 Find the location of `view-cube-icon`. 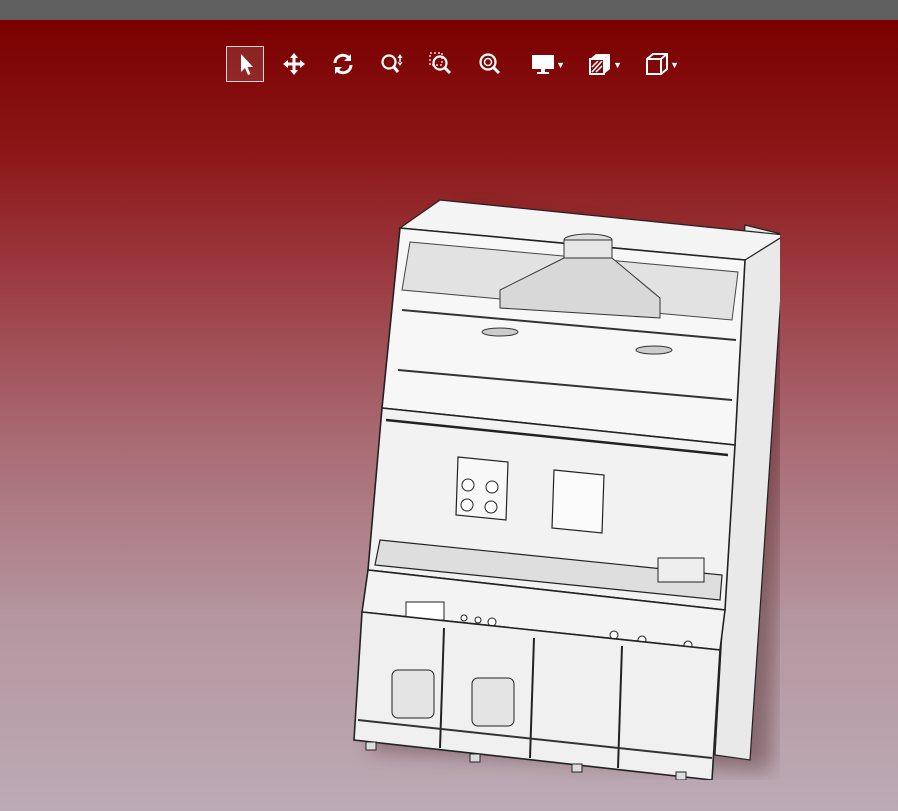

view-cube-icon is located at coordinates (657, 64).